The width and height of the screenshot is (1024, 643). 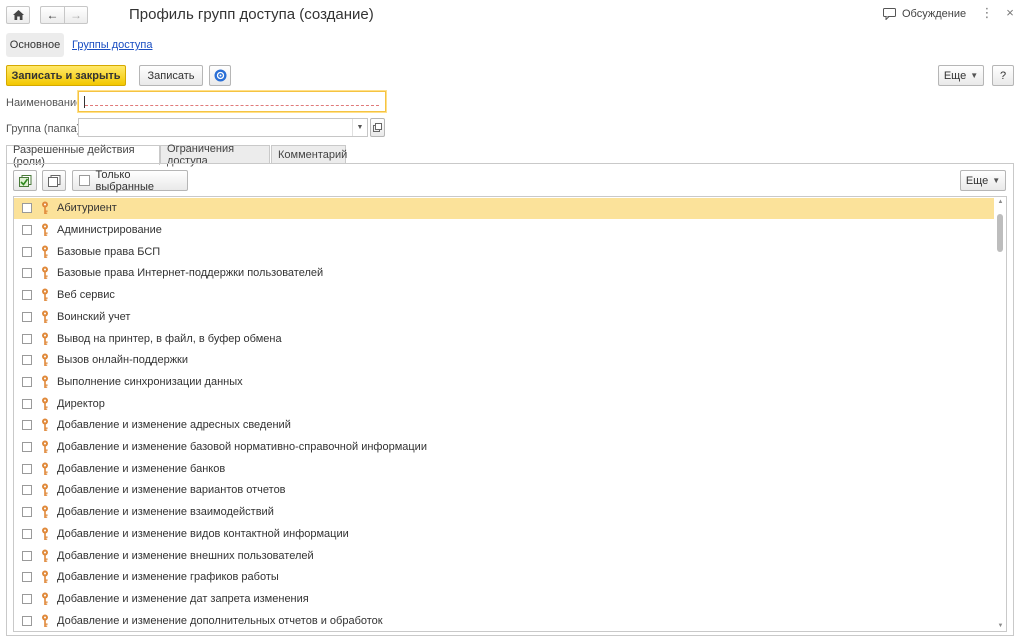 I want to click on check-all-icon, so click(x=24, y=180).